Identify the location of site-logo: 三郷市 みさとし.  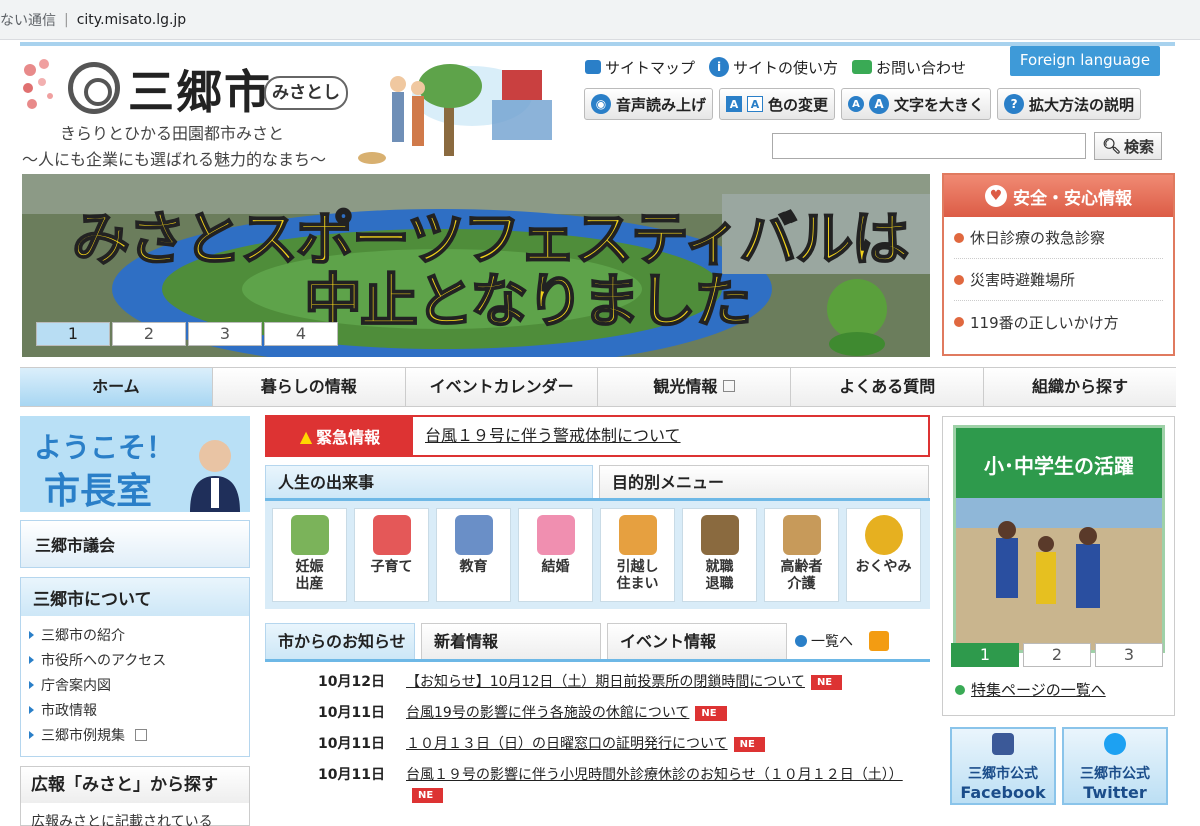
(184, 85).